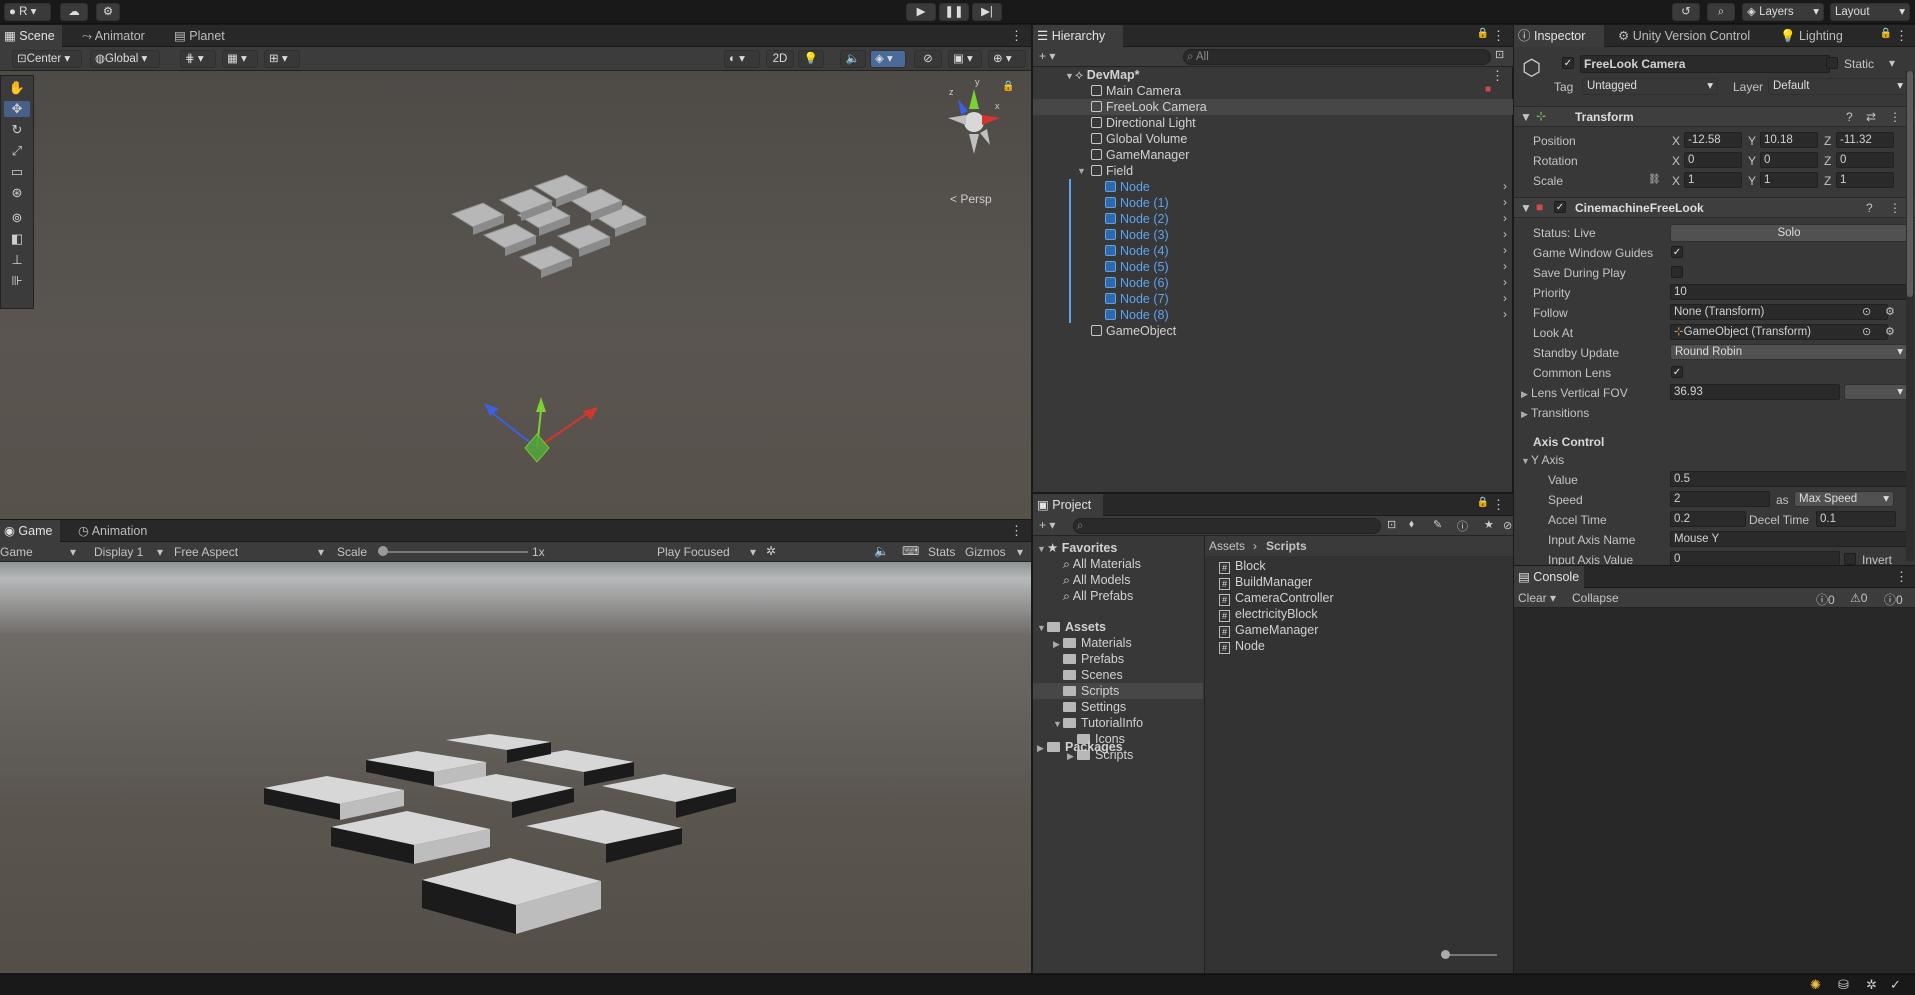 The width and height of the screenshot is (1915, 995). Describe the element at coordinates (282, 59) in the screenshot. I see `increment-snap-button: ⊞ ▾` at that location.